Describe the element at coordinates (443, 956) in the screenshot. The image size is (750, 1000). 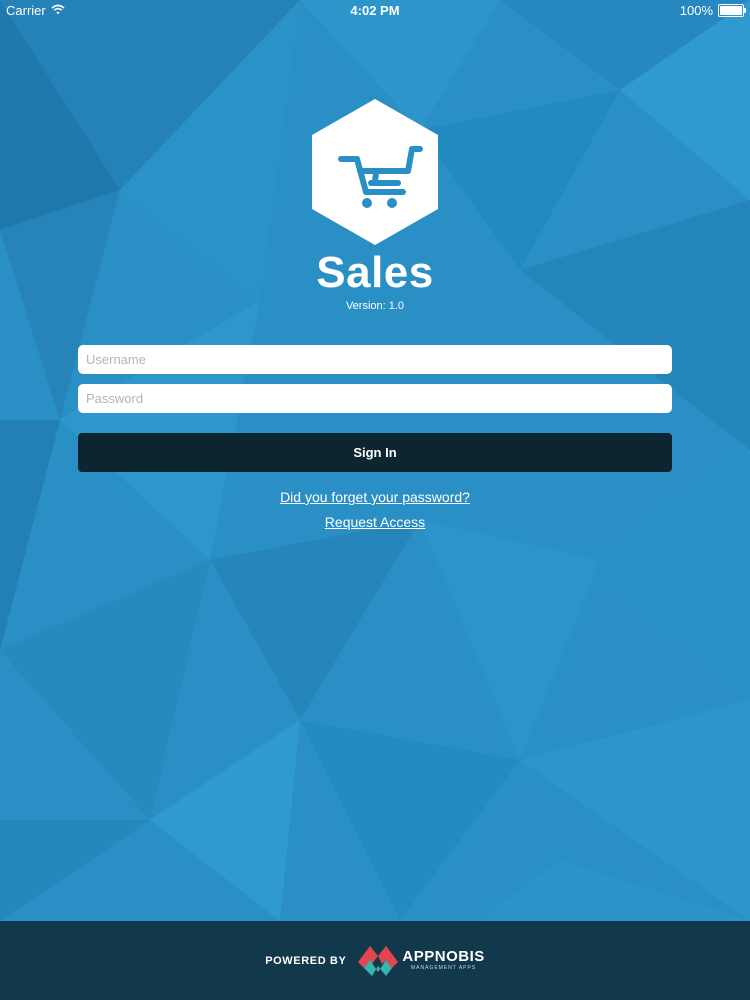
I see `brand-name: APPNOBIS` at that location.